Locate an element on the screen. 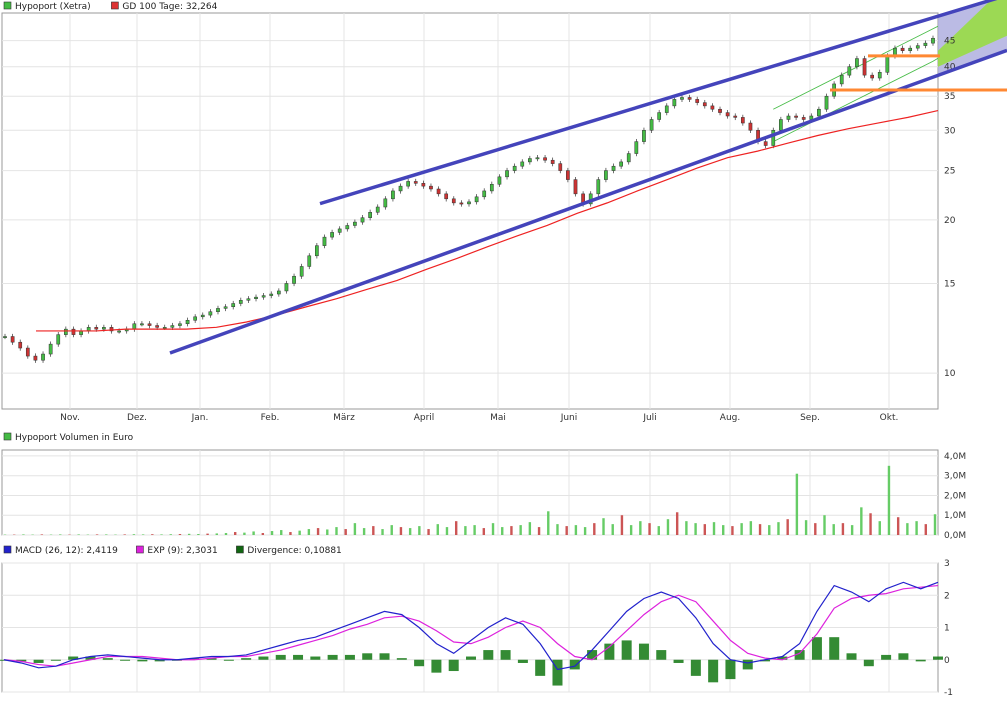 The height and width of the screenshot is (702, 1007). x-tick-label: Mai is located at coordinates (498, 418).